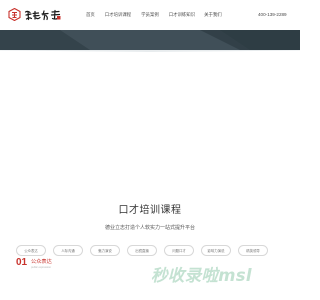 The image size is (320, 300). What do you see at coordinates (272, 15) in the screenshot?
I see `hotline-phone: 400-139-2289` at bounding box center [272, 15].